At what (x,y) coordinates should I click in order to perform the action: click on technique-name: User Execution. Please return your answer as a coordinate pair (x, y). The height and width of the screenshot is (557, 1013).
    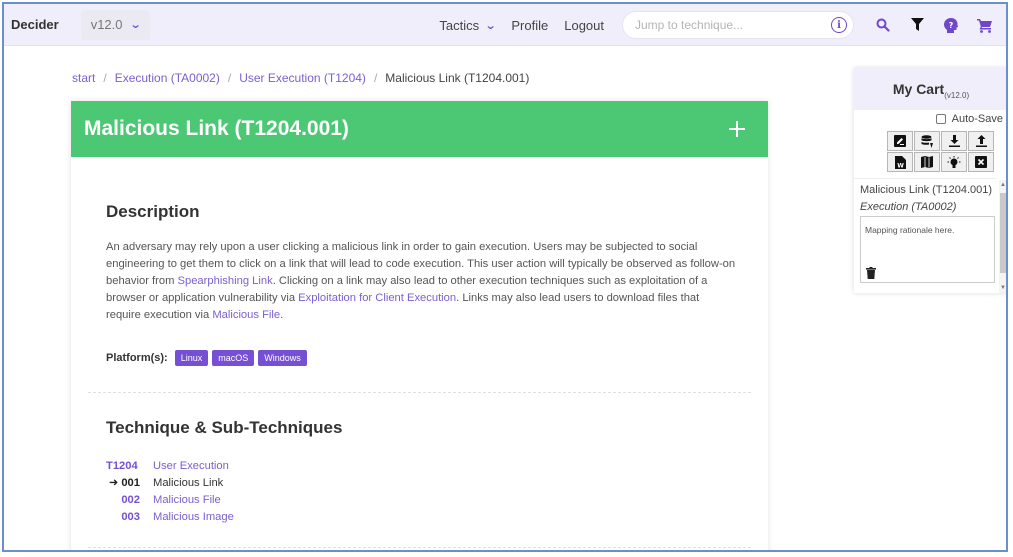
    Looking at the image, I should click on (191, 466).